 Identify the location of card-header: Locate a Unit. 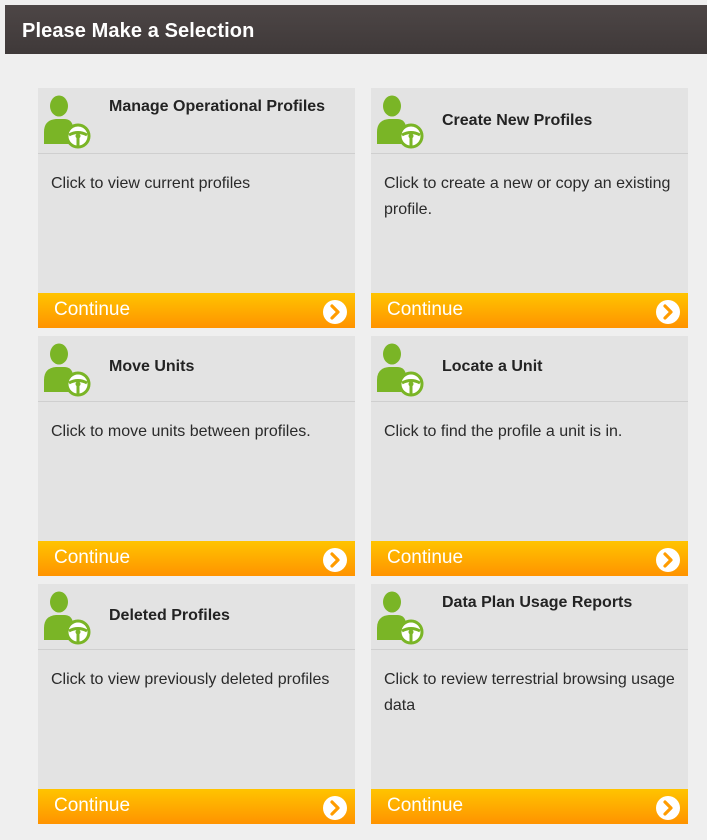
(529, 369).